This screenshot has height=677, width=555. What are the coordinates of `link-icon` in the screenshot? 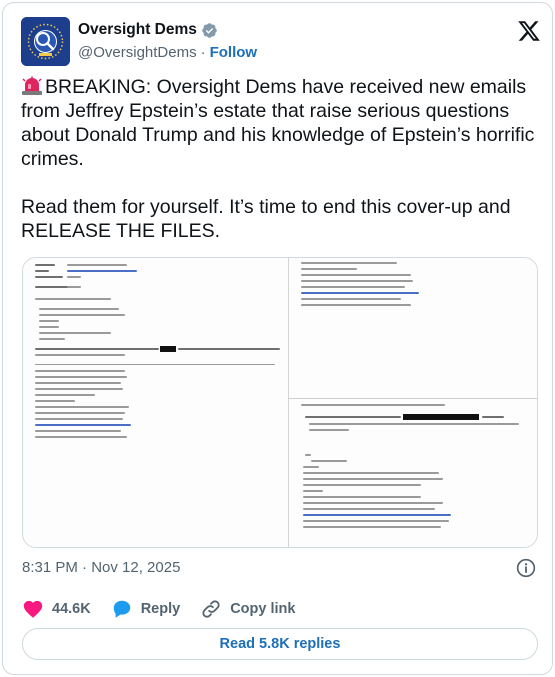 It's located at (211, 609).